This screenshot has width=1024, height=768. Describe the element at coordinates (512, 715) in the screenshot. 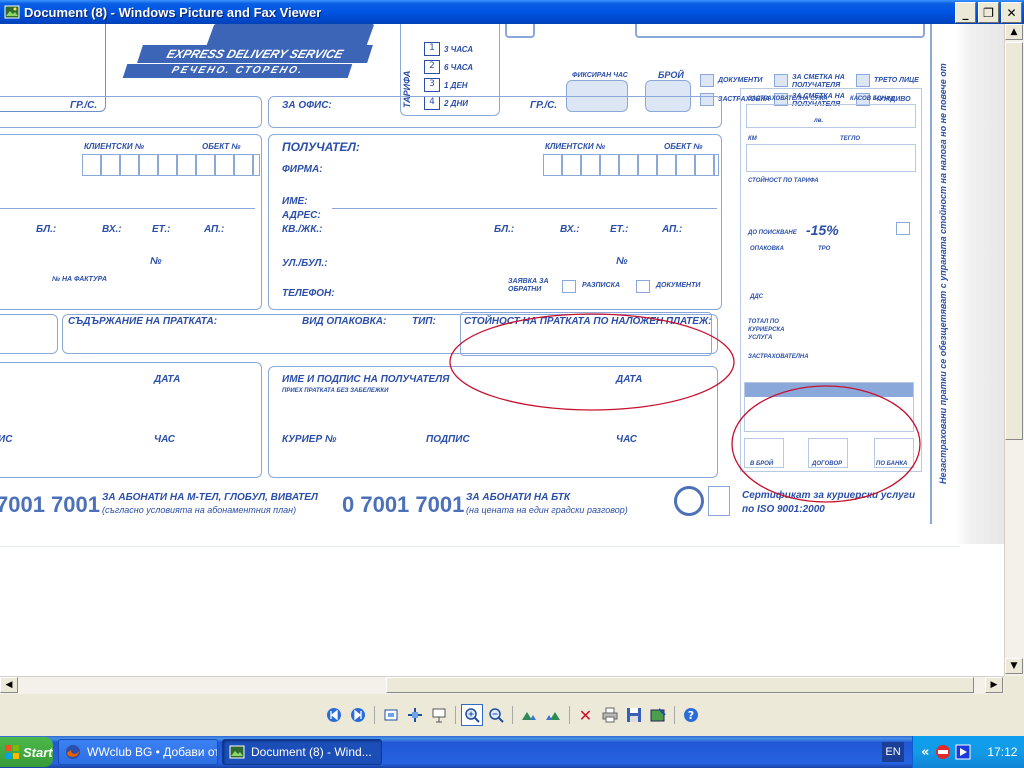

I see `viewer-toolbar: ✕ ?` at that location.